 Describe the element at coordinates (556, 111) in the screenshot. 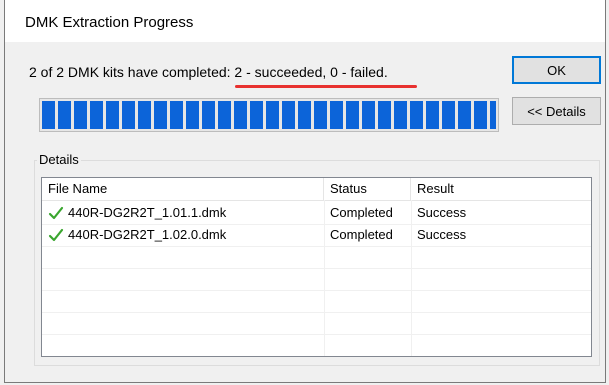

I see `details-toggle-button: << Details` at that location.